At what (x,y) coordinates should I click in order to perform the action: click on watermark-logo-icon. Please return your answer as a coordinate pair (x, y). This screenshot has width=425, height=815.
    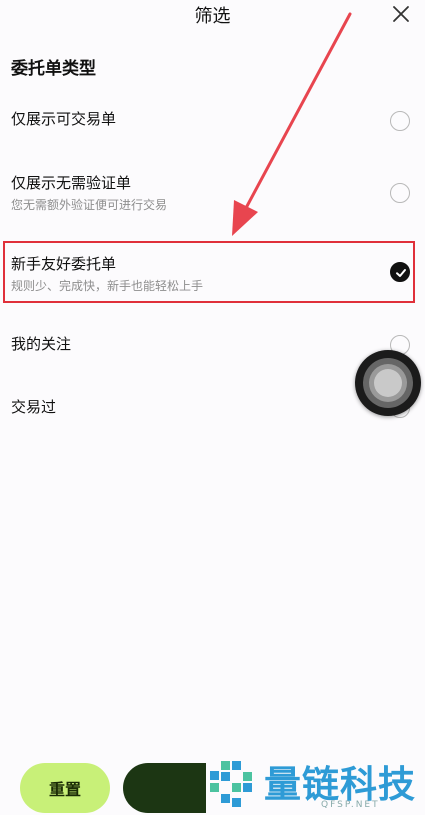
    Looking at the image, I should click on (231, 784).